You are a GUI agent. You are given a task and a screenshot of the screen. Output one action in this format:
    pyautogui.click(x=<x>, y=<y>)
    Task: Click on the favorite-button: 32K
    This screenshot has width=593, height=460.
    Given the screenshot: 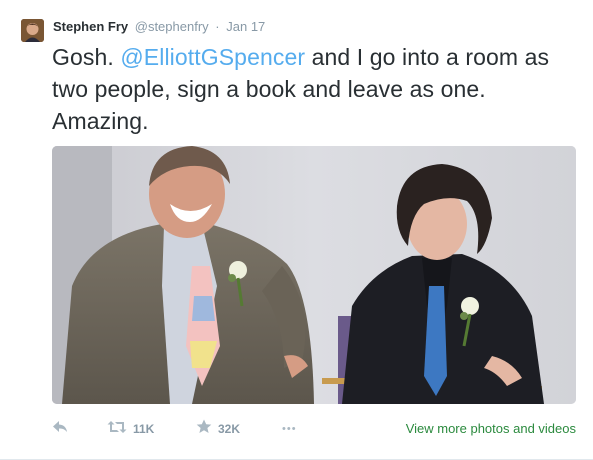 What is the action you would take?
    pyautogui.click(x=218, y=429)
    